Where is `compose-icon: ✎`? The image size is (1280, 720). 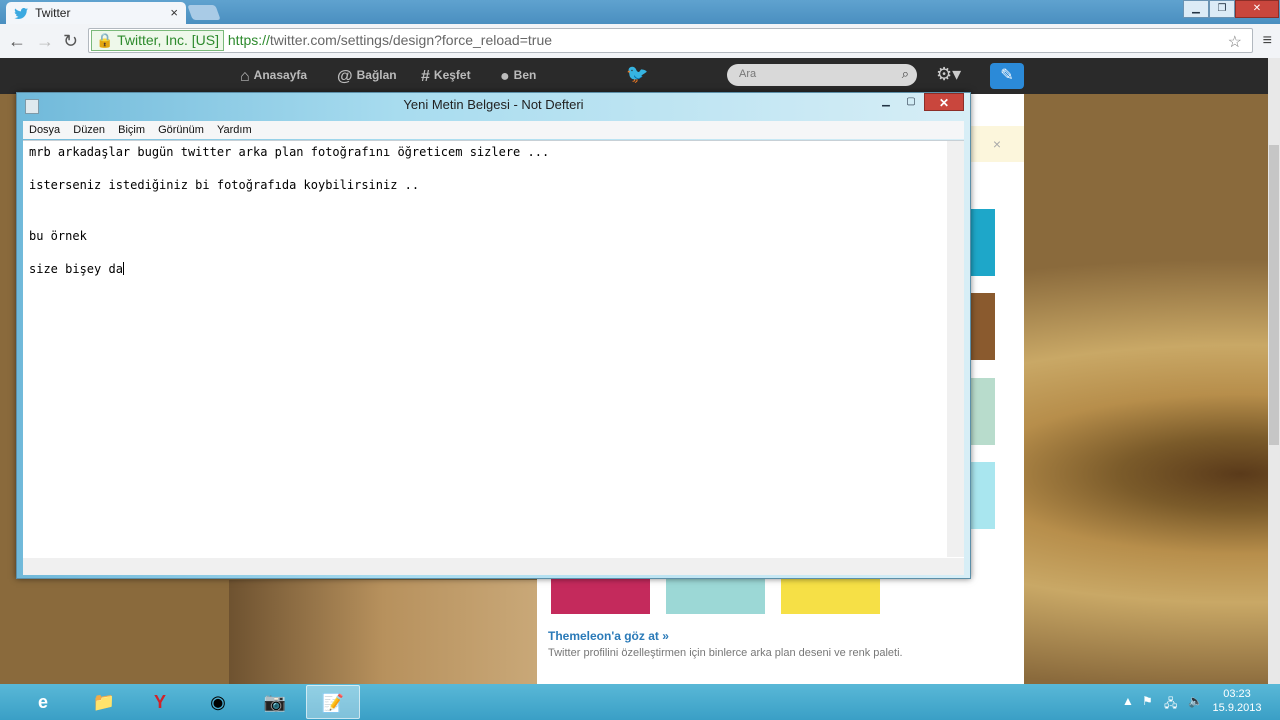
compose-icon: ✎ is located at coordinates (1007, 75).